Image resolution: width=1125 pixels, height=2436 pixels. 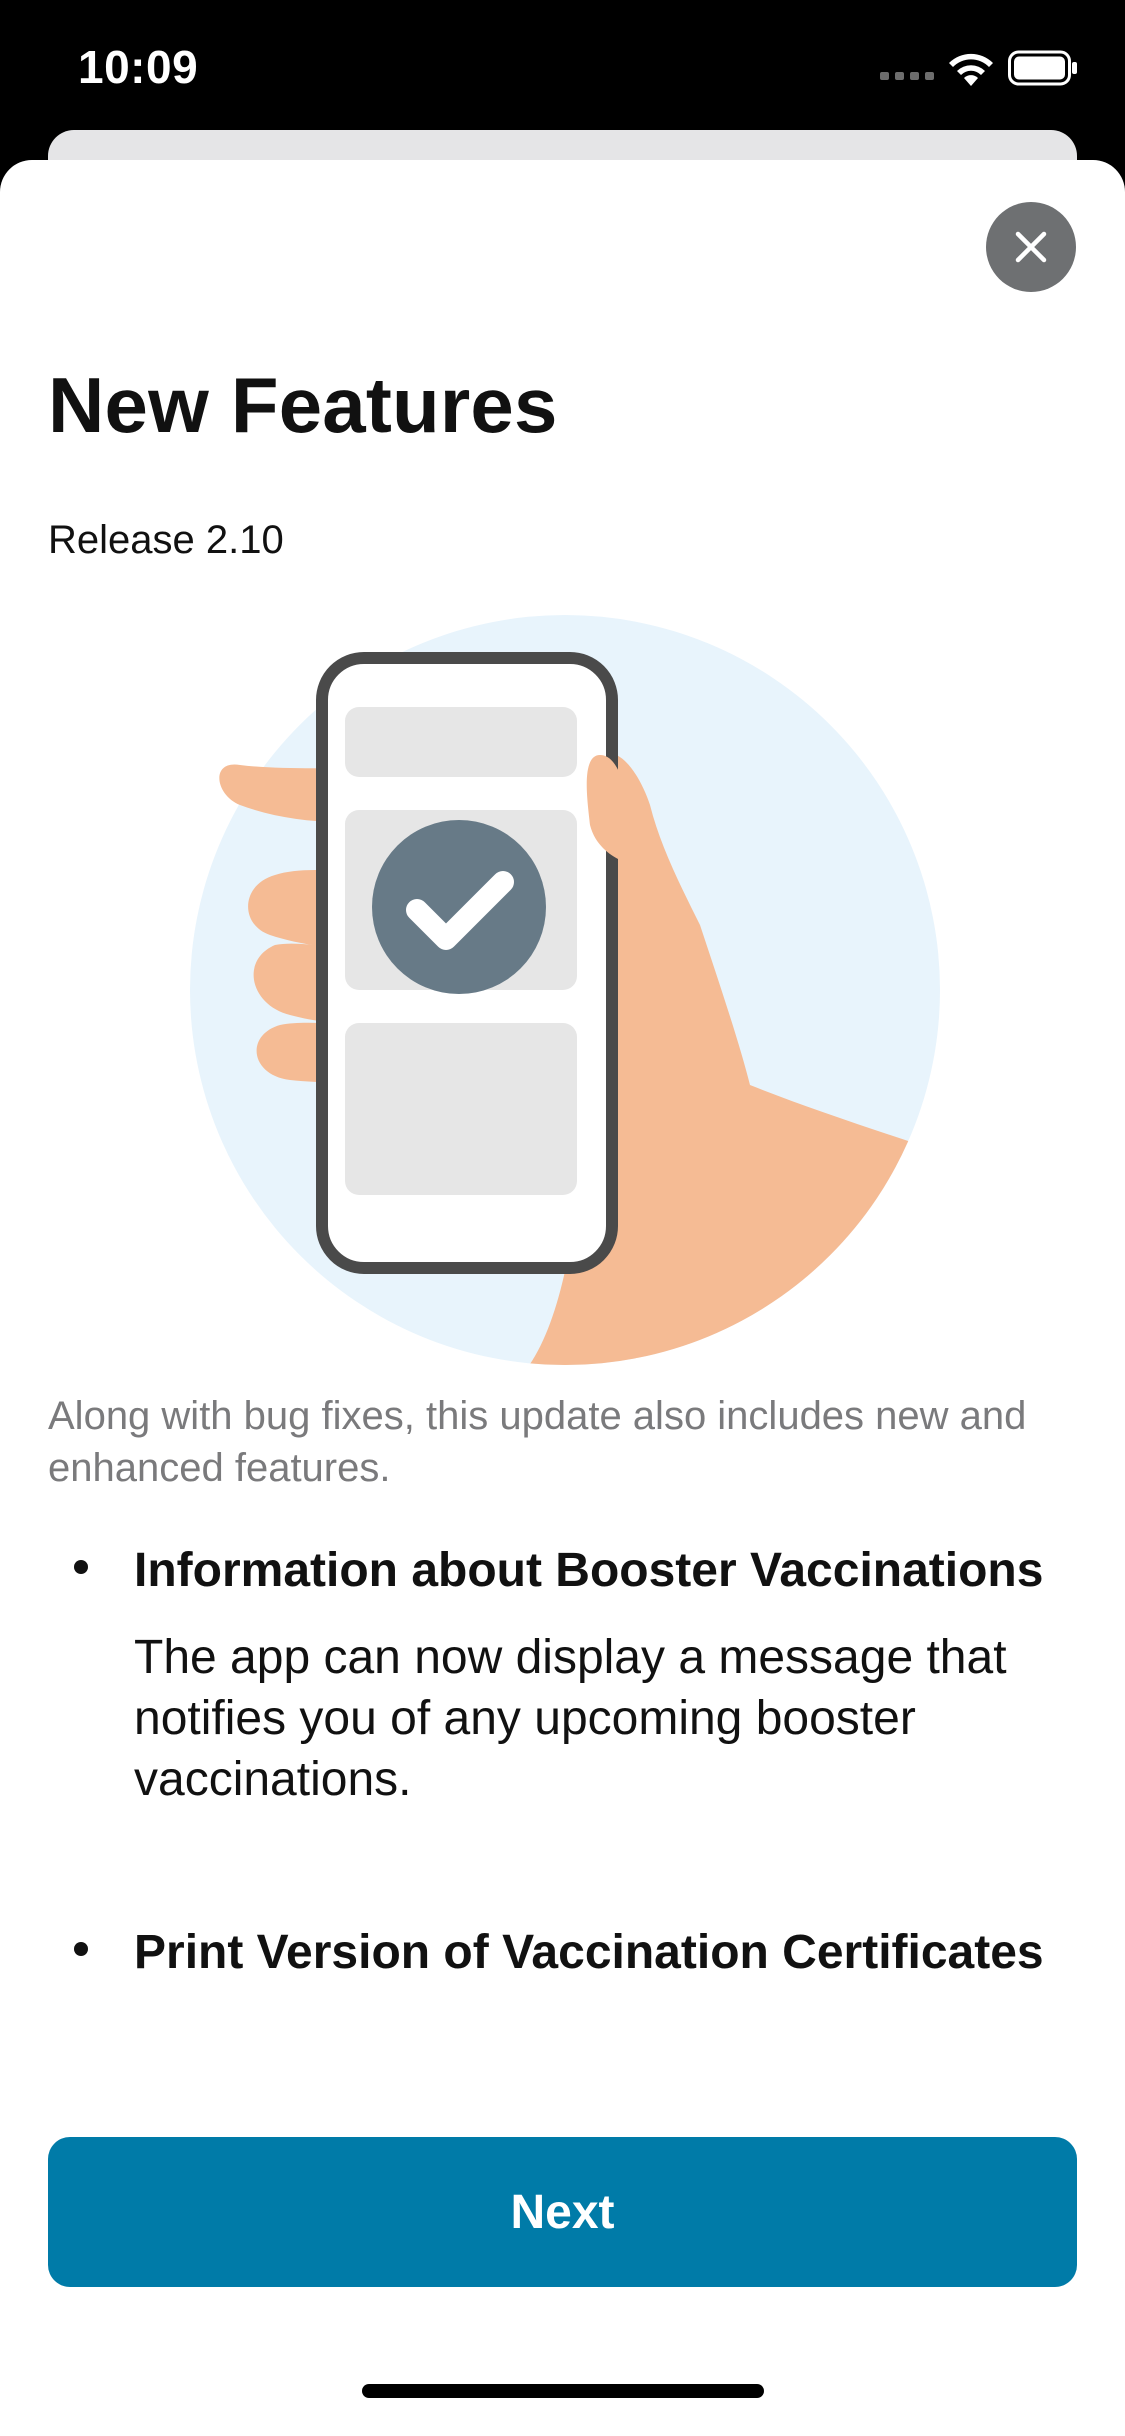 What do you see at coordinates (971, 69) in the screenshot?
I see `wifi-icon` at bounding box center [971, 69].